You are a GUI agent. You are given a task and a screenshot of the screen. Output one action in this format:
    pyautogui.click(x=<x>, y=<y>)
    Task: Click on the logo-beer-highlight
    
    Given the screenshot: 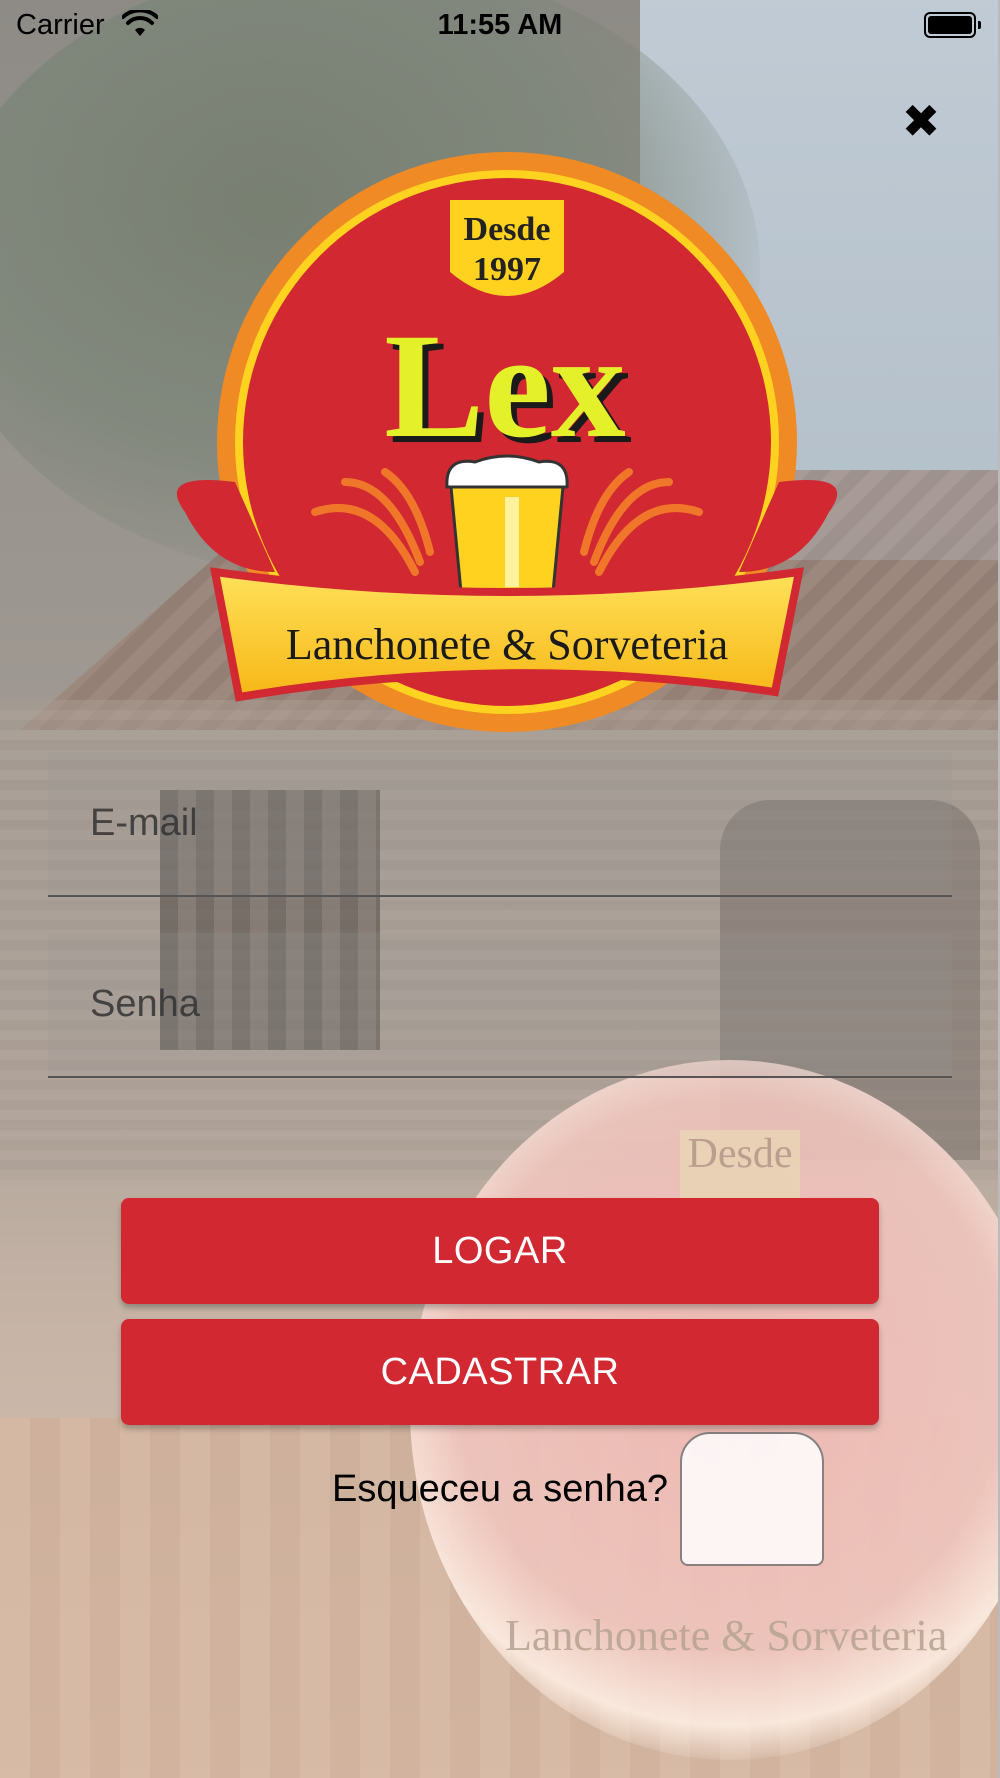 What is the action you would take?
    pyautogui.click(x=512, y=542)
    